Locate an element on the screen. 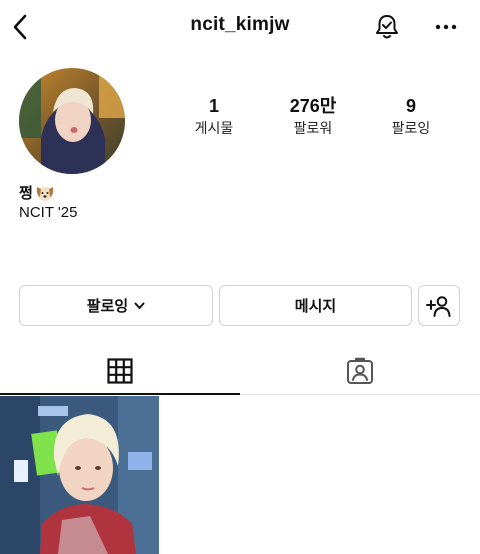 The height and width of the screenshot is (554, 480). chevron-down-icon is located at coordinates (139, 305).